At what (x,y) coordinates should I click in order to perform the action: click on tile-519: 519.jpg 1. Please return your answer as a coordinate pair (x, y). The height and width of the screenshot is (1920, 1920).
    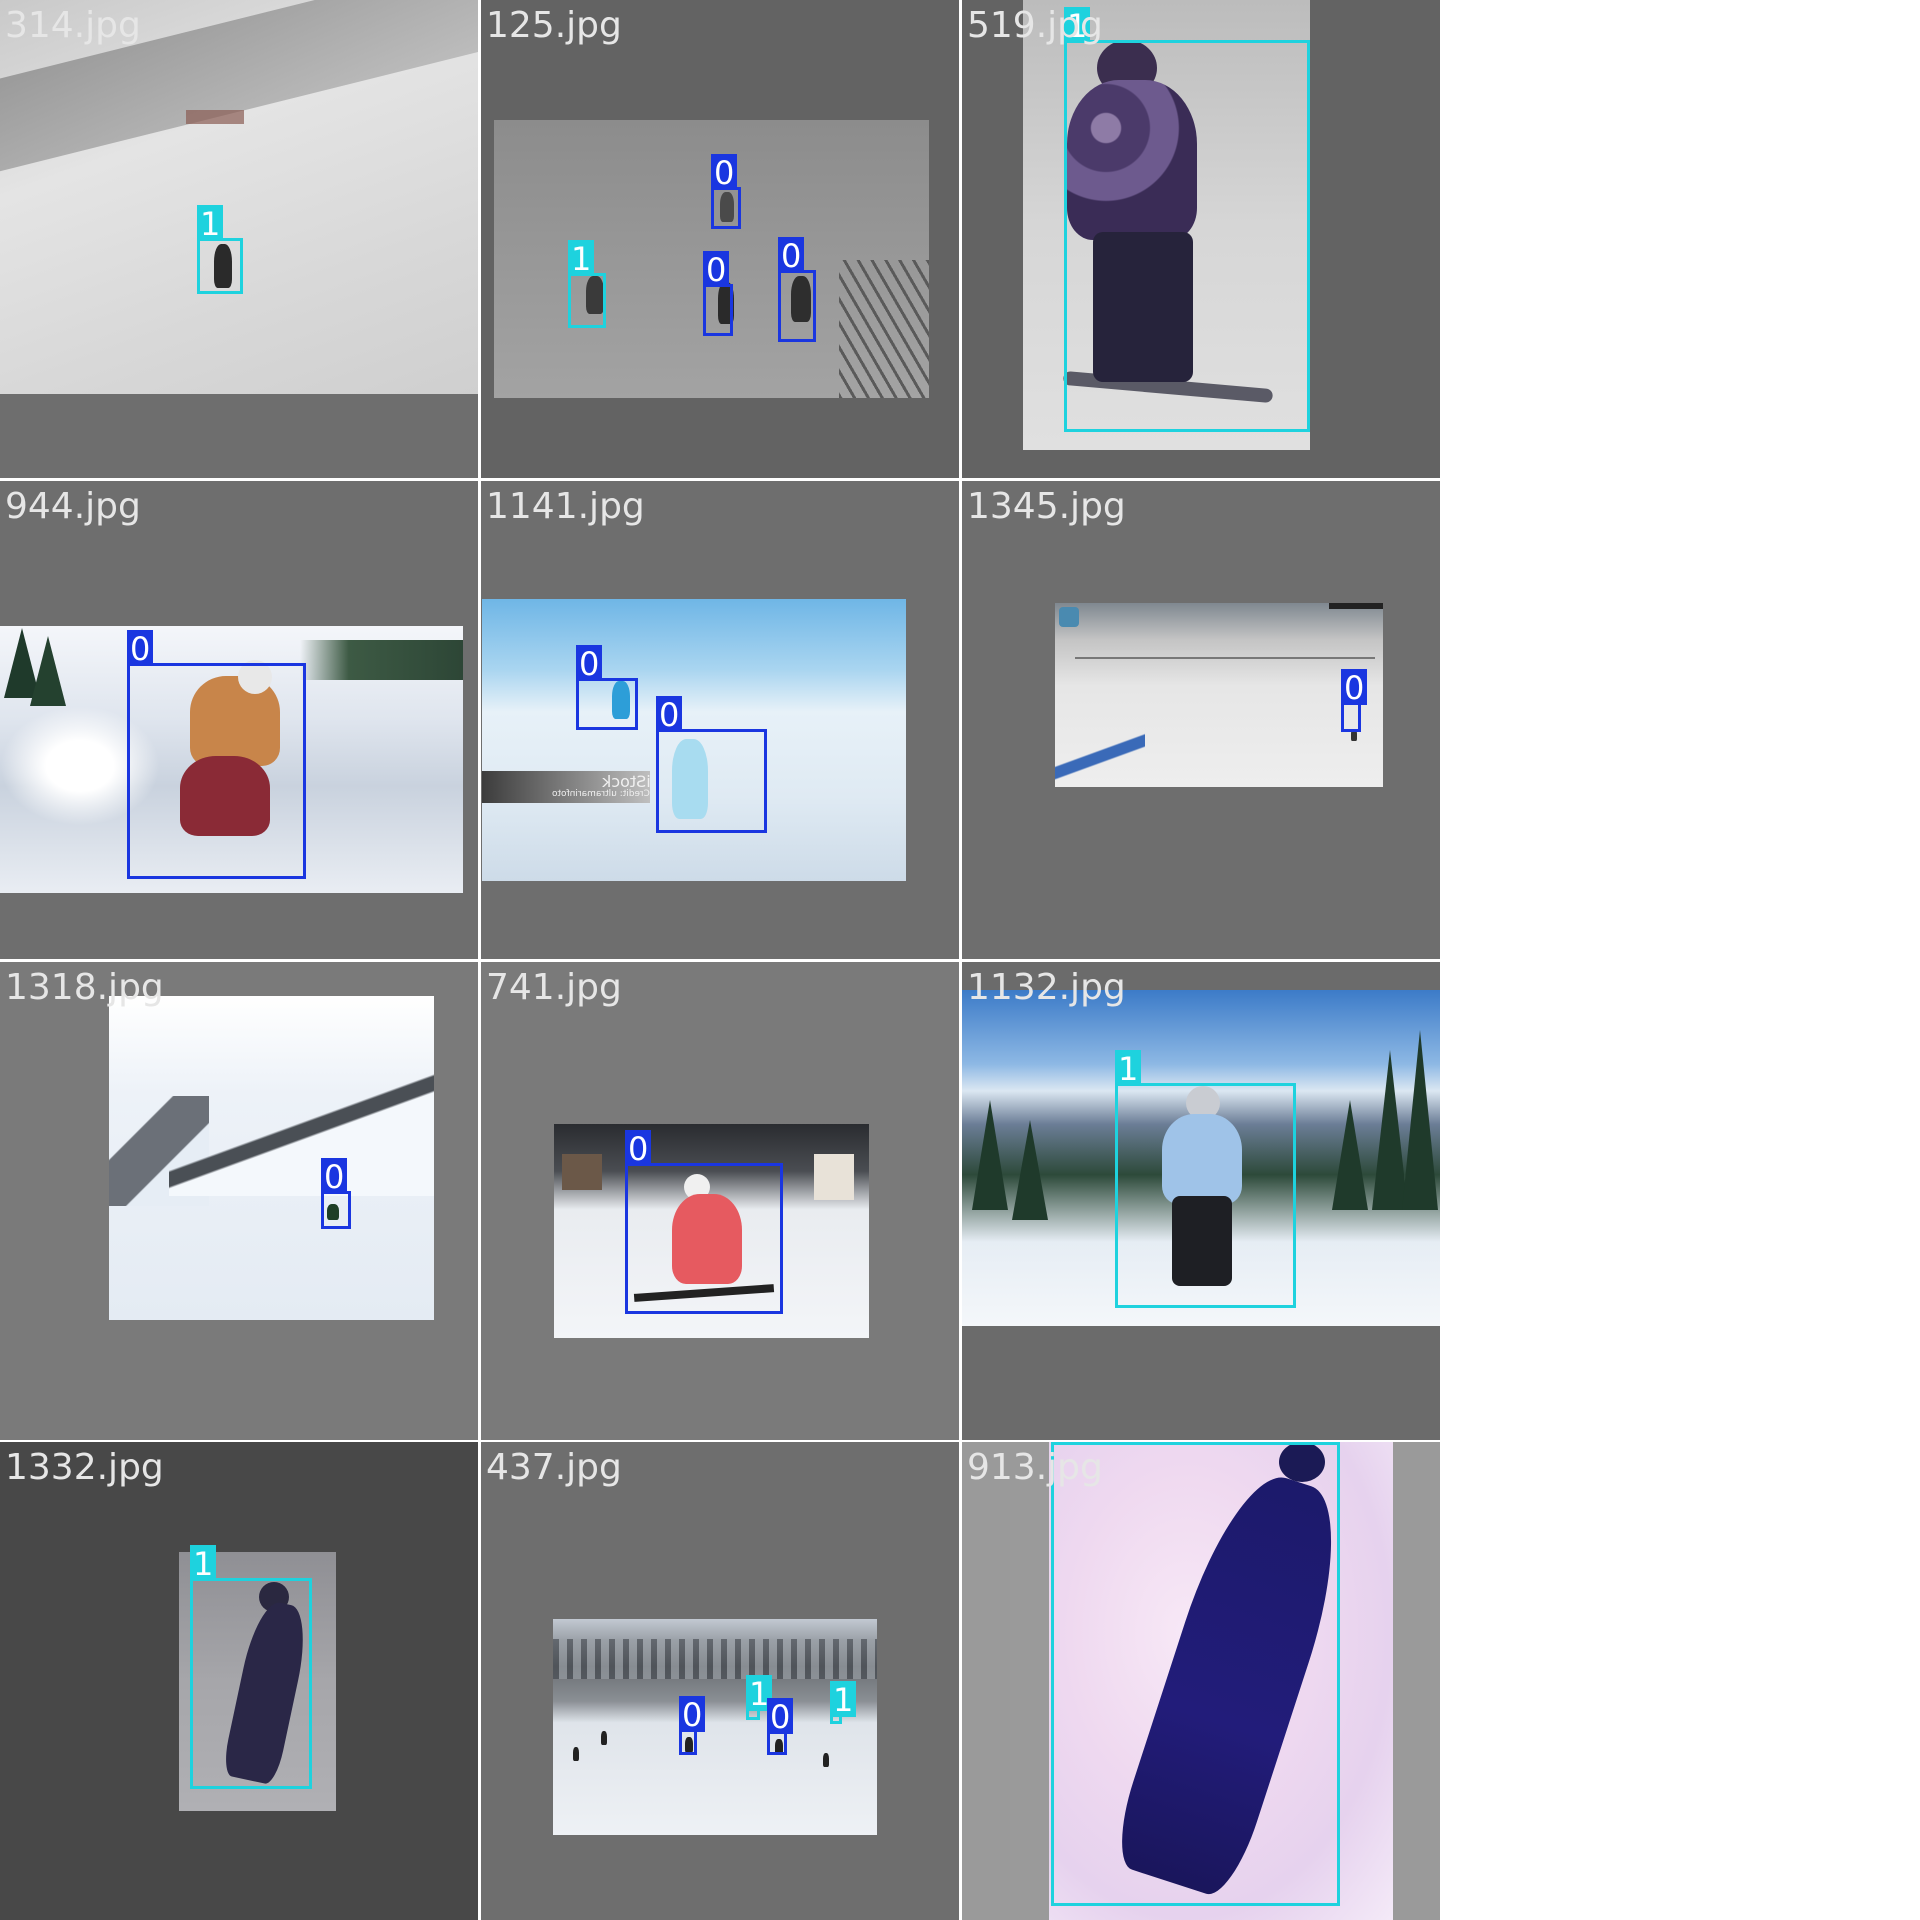
    Looking at the image, I should click on (1201, 239).